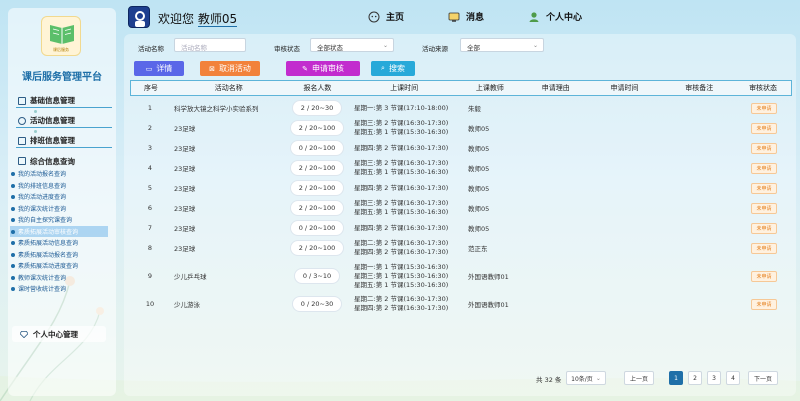  What do you see at coordinates (59, 278) in the screenshot?
I see `submenu-item: 教师课次统计查询` at bounding box center [59, 278].